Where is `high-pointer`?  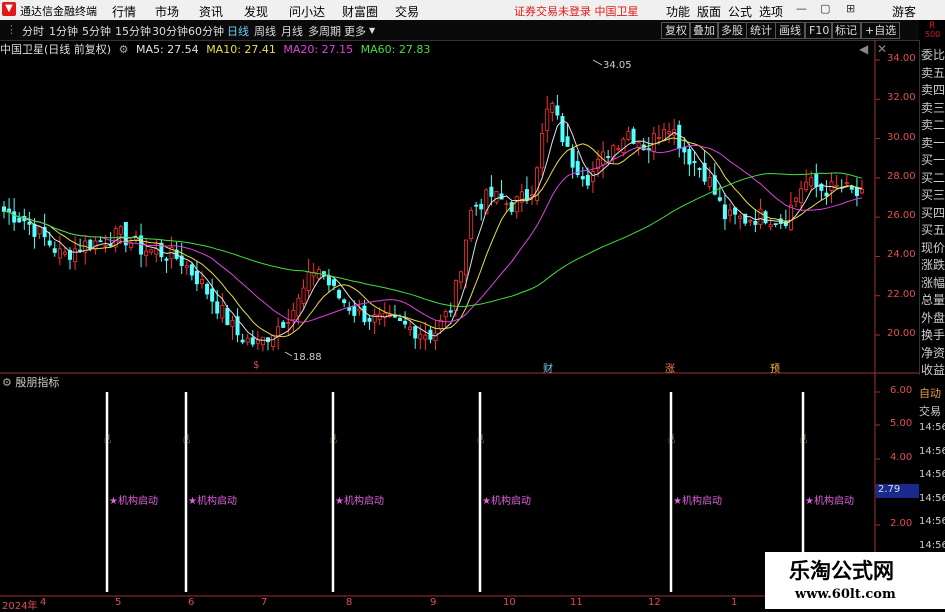
high-pointer is located at coordinates (597, 62).